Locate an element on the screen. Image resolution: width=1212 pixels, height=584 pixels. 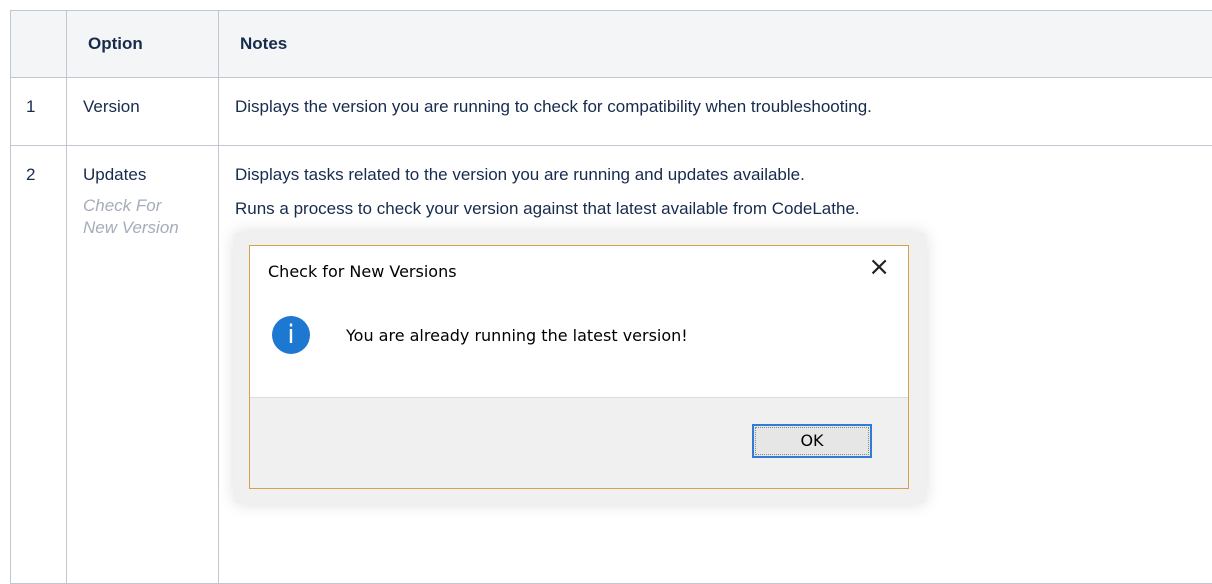
close-icon: × is located at coordinates (879, 267).